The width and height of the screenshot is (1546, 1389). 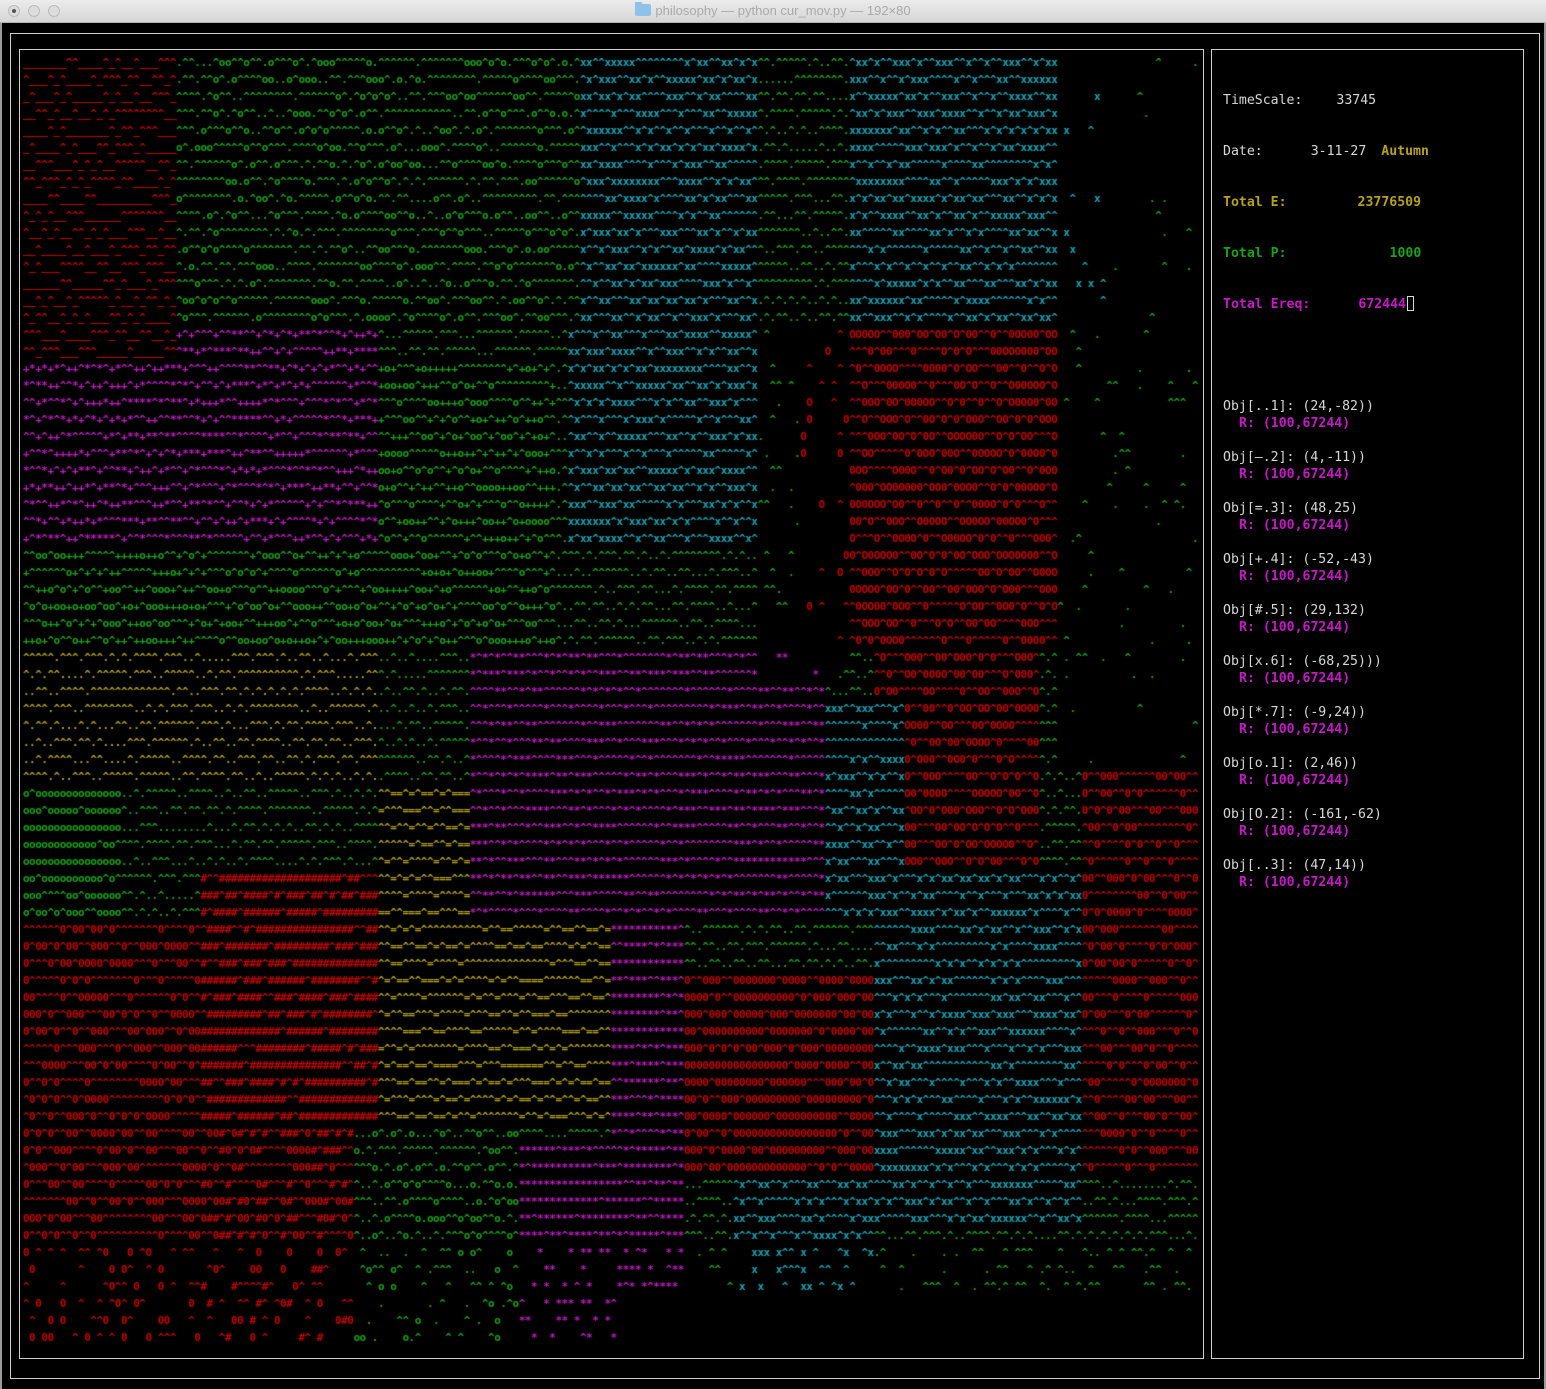 What do you see at coordinates (1330, 508) in the screenshot?
I see `object-coords: (48,25)` at bounding box center [1330, 508].